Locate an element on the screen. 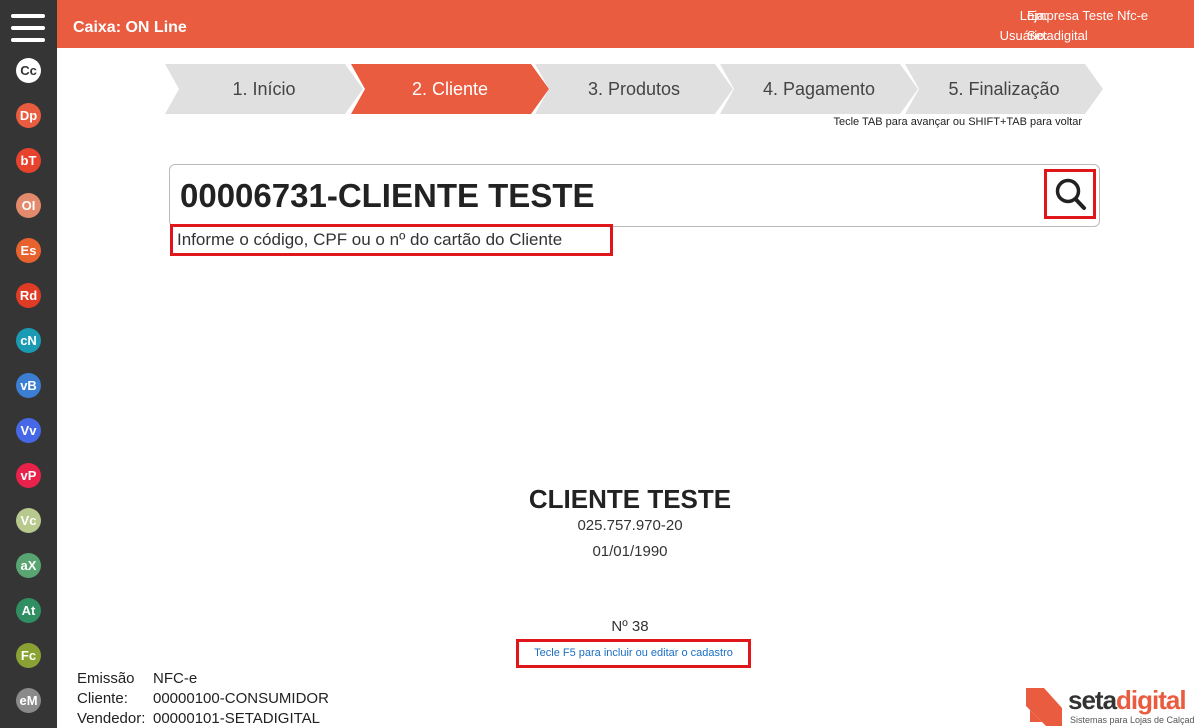 This screenshot has width=1194, height=728. client-number: Nº 38 is located at coordinates (630, 626).